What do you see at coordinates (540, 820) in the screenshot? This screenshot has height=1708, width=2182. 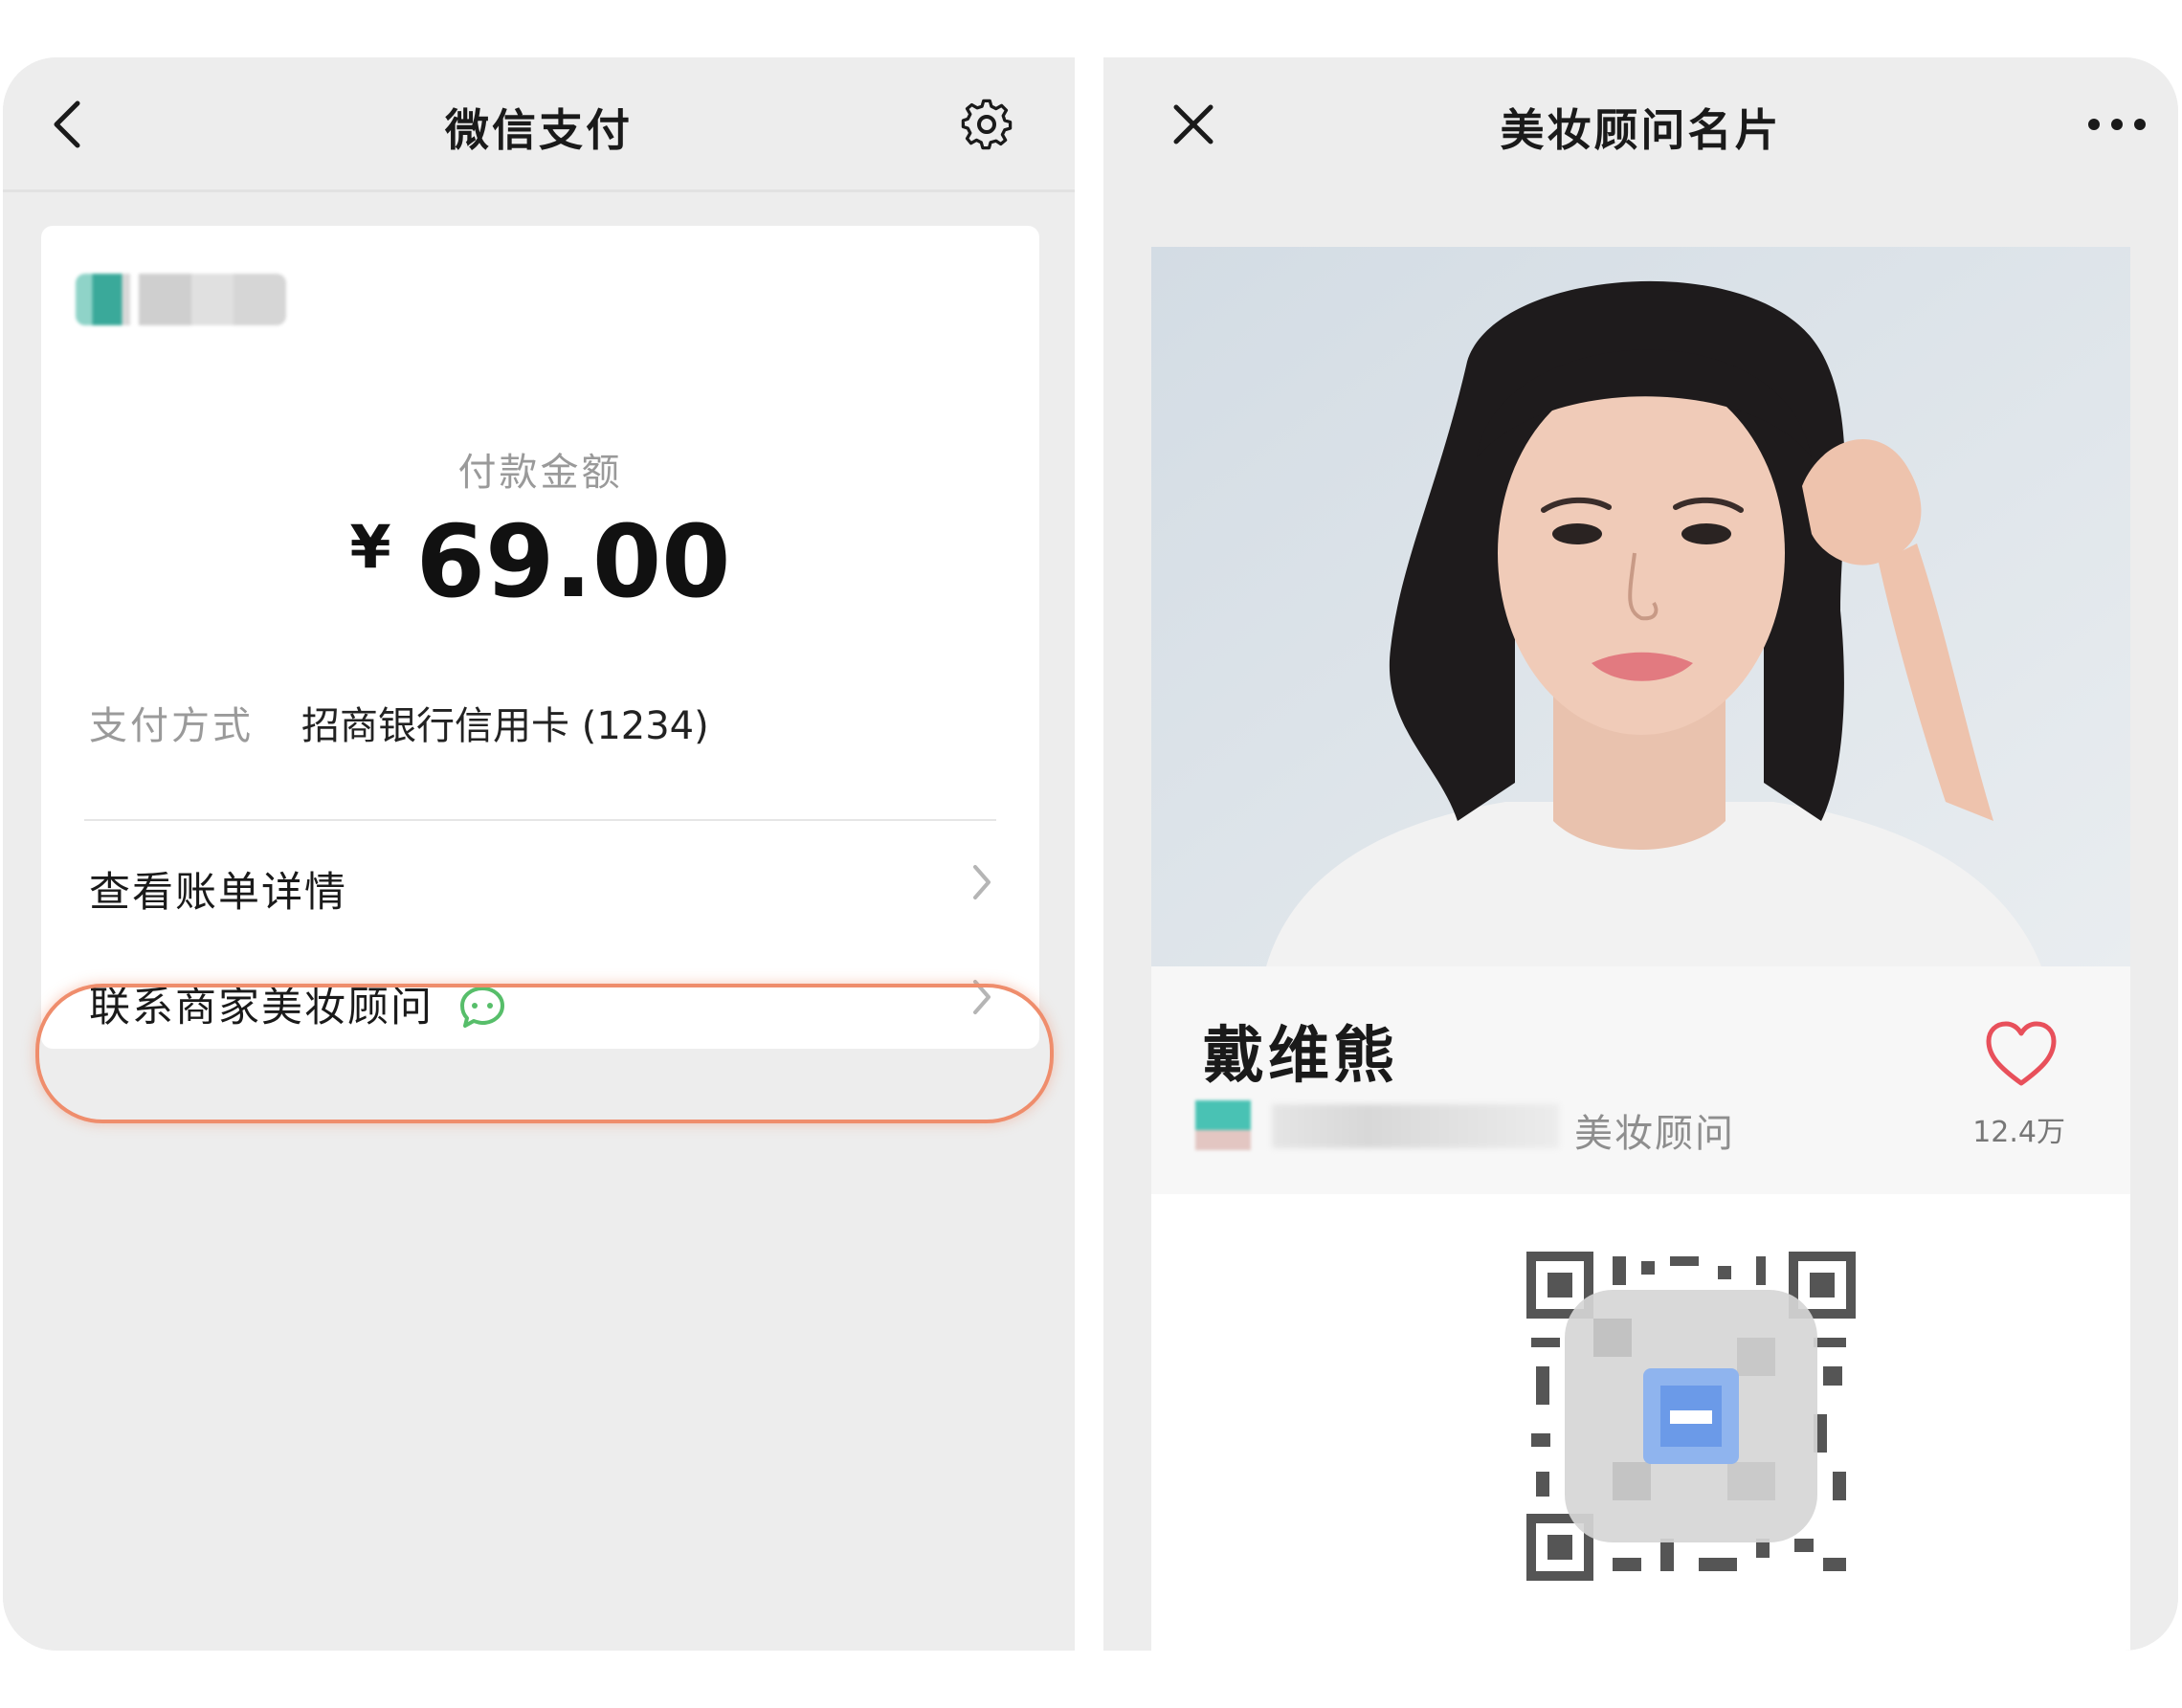 I see `divider` at bounding box center [540, 820].